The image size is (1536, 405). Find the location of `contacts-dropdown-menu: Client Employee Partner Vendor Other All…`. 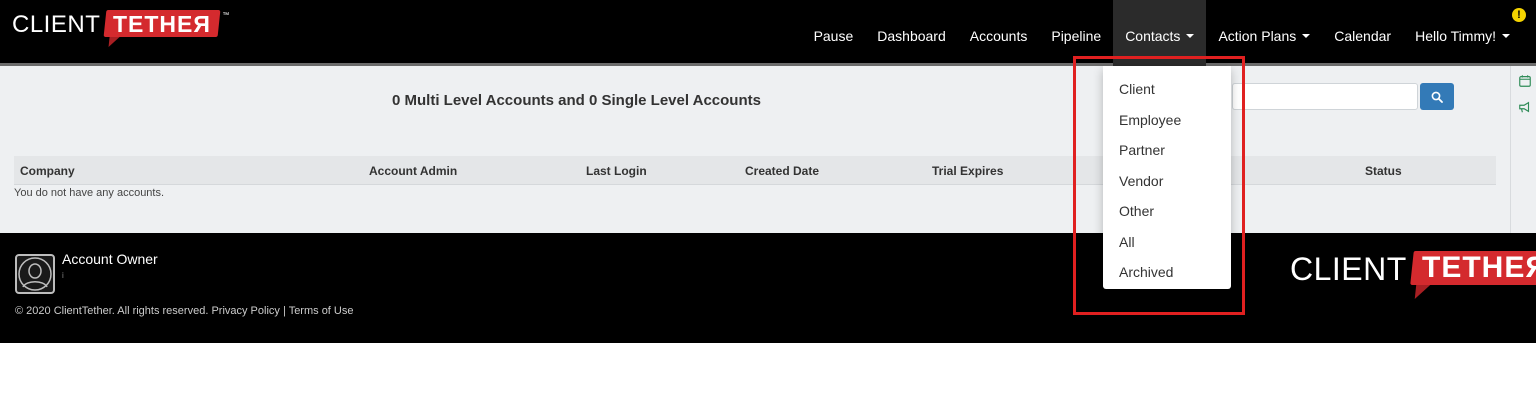

contacts-dropdown-menu: Client Employee Partner Vendor Other All… is located at coordinates (1167, 177).